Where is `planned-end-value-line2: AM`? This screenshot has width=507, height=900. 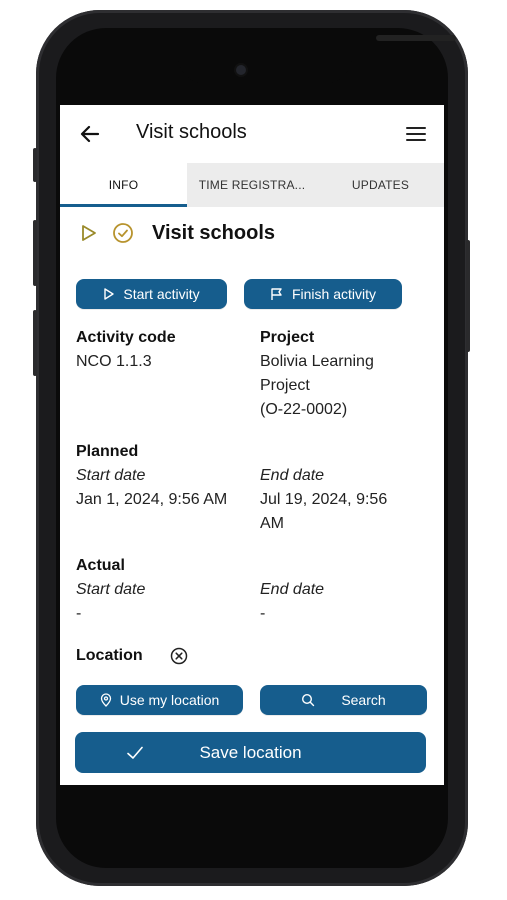
planned-end-value-line2: AM is located at coordinates (272, 523).